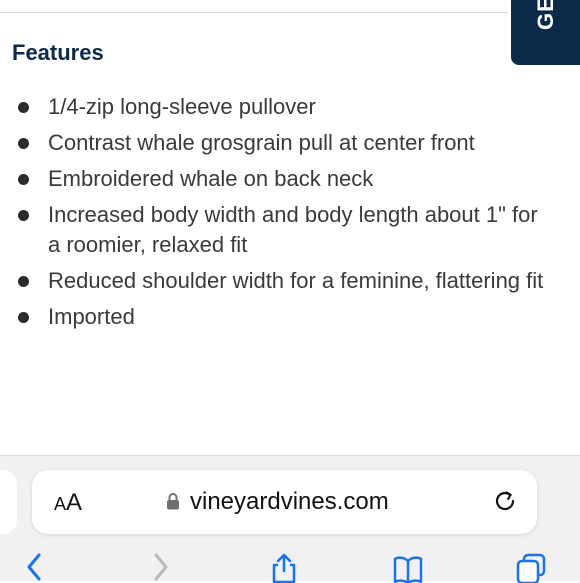 The image size is (580, 583). Describe the element at coordinates (289, 501) in the screenshot. I see `url-text: vineyardvines.com` at that location.